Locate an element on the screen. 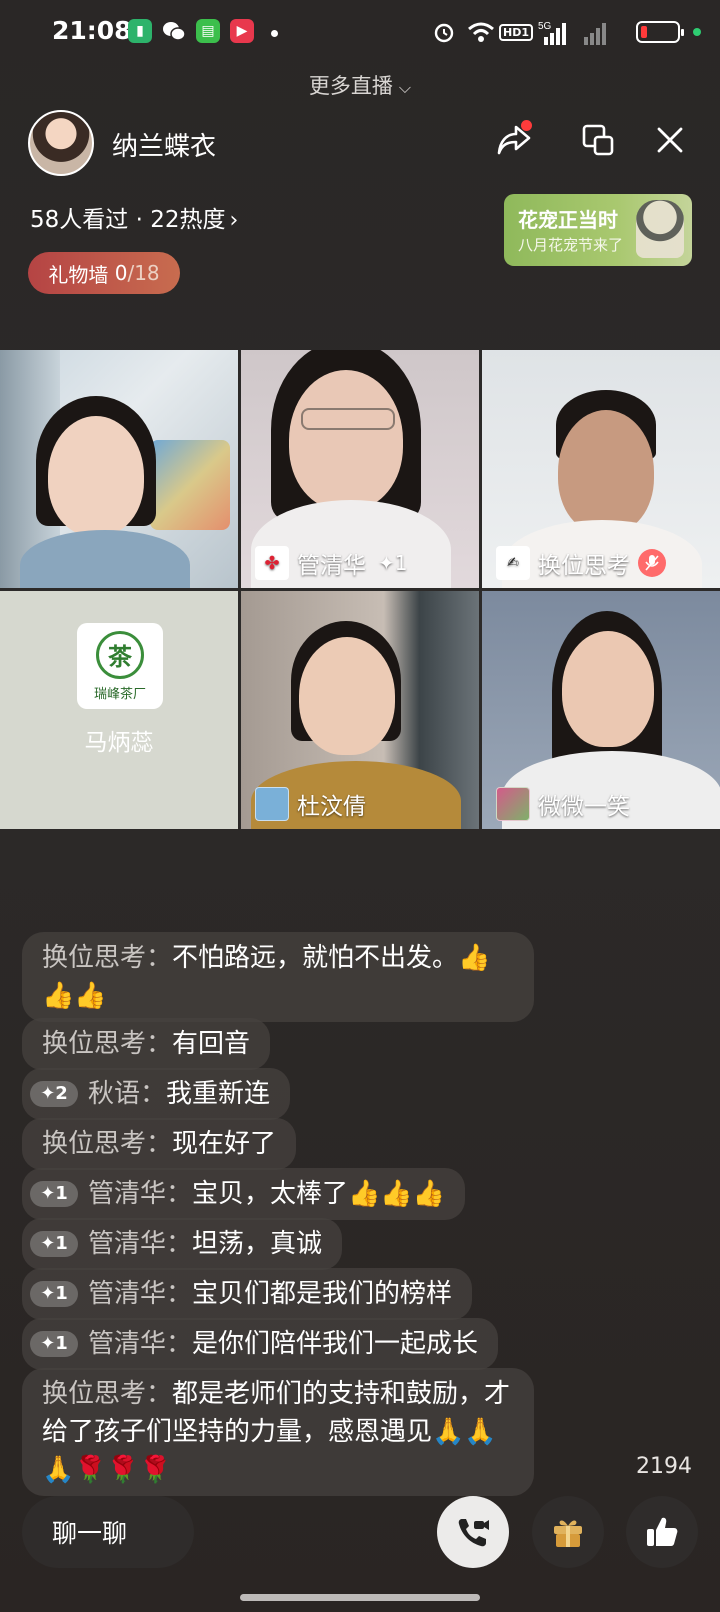  video-tile-huanwei-sikao: ✍ 换位思考 is located at coordinates (601, 469).